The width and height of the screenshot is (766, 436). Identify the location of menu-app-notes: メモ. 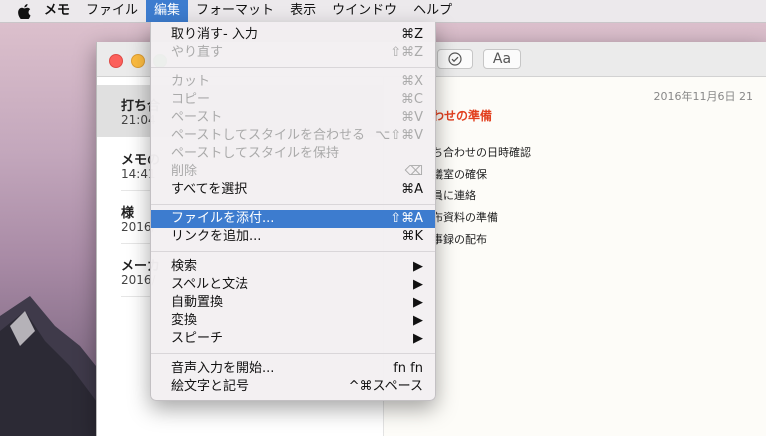
(57, 11).